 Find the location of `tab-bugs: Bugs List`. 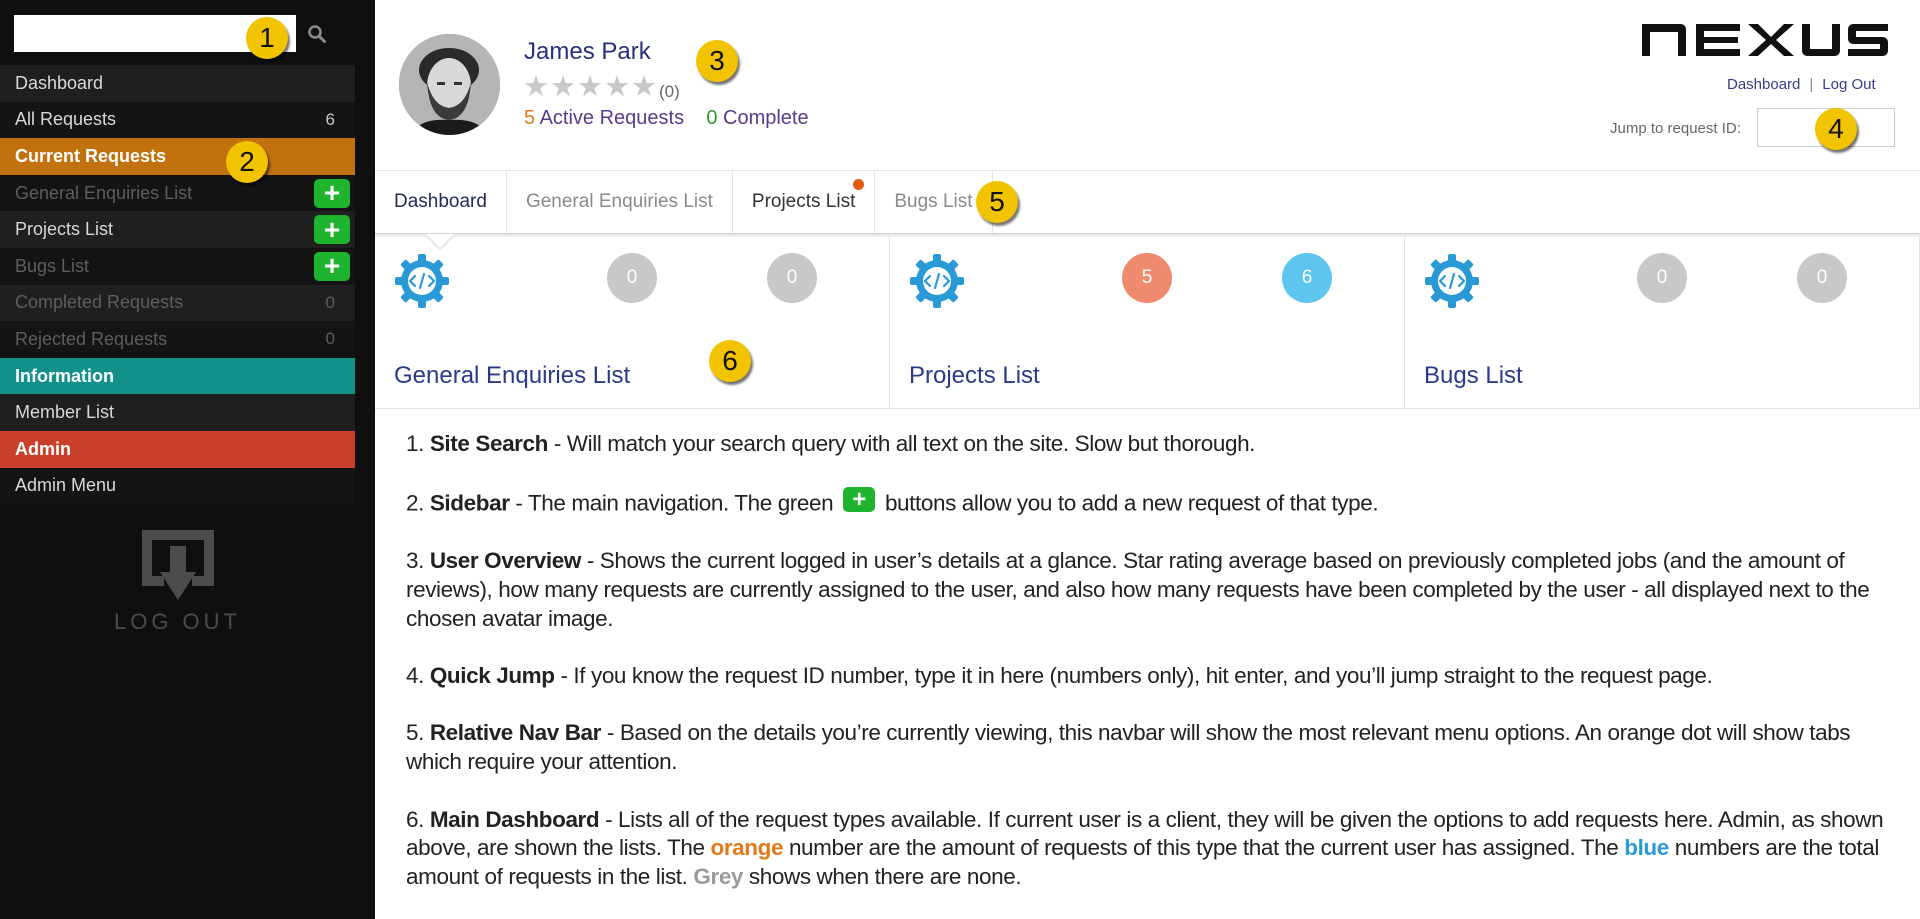

tab-bugs: Bugs List is located at coordinates (934, 202).